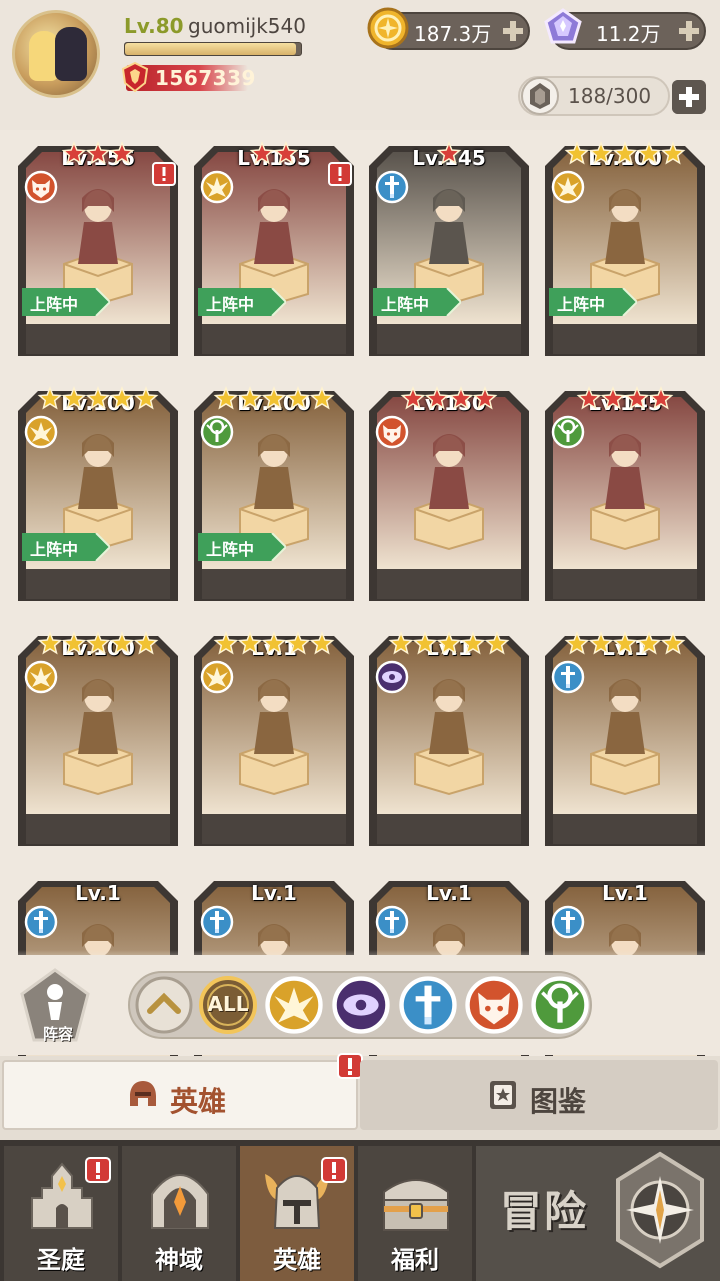 This screenshot has height=1281, width=720. What do you see at coordinates (689, 31) in the screenshot?
I see `gem-plus-button` at bounding box center [689, 31].